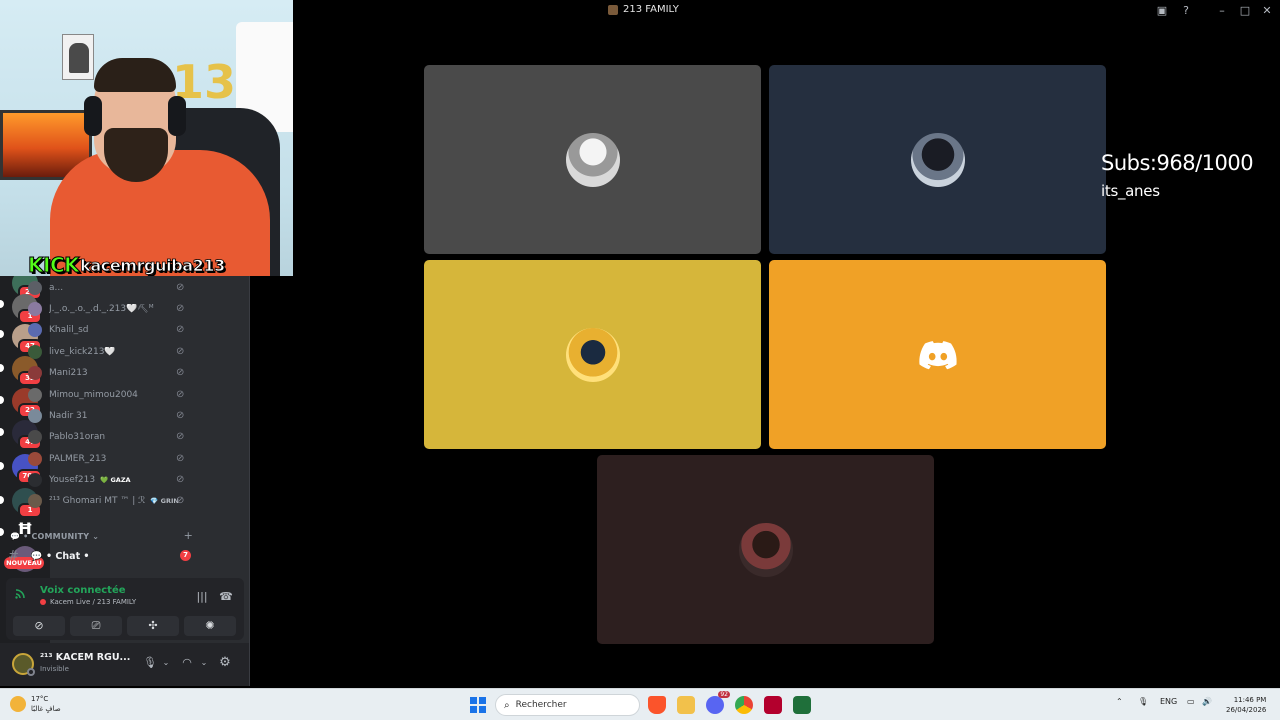  I want to click on member-name: live_kick213🤍, so click(82, 352).